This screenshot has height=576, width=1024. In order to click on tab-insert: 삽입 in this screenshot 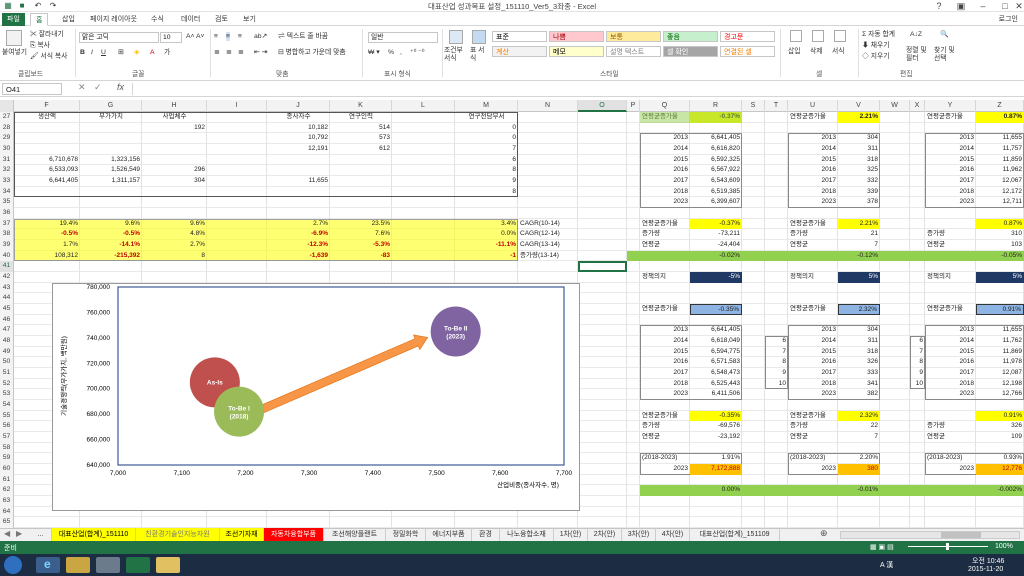, I will do `click(68, 19)`.